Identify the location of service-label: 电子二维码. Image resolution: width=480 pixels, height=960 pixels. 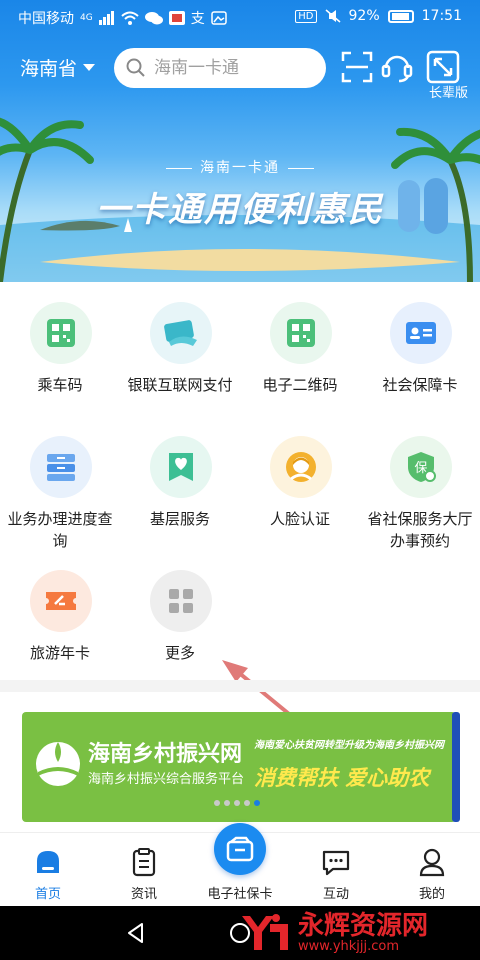
(300, 385).